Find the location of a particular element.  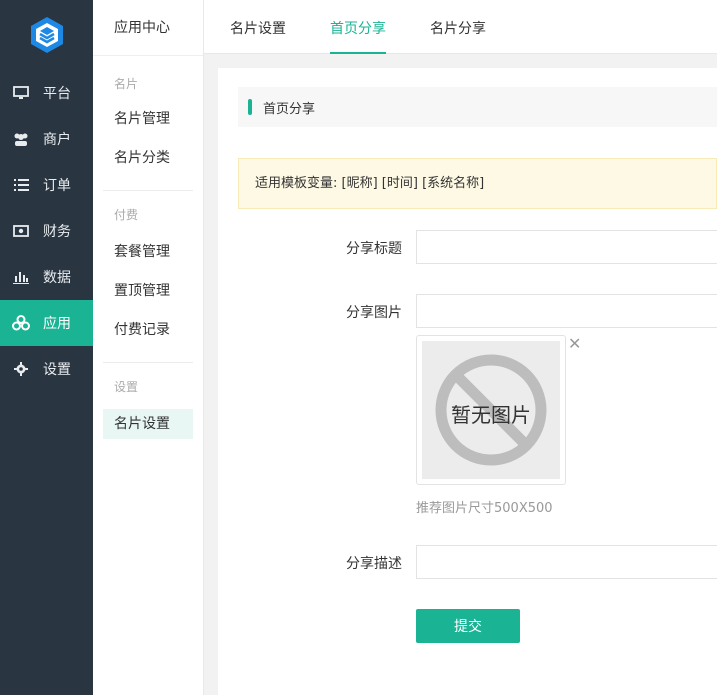

main-nav: 平台 商户 订单 财务 数据 应用 设置 is located at coordinates (46, 347).